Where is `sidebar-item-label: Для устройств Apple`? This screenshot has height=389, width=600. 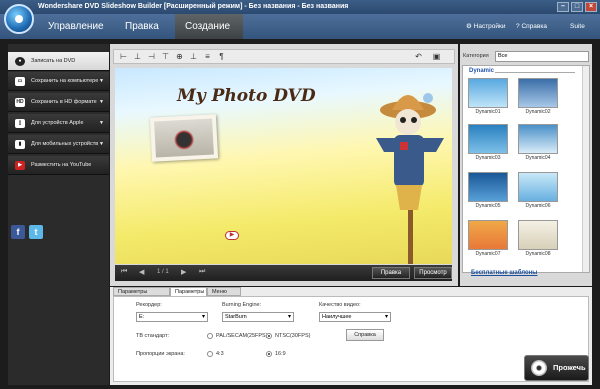 sidebar-item-label: Для устройств Apple is located at coordinates (57, 123).